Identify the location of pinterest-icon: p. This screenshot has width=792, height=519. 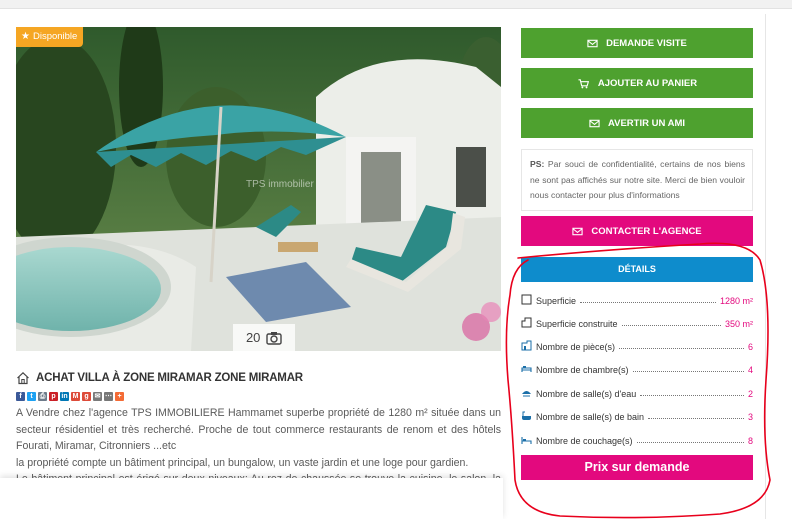
(53, 396).